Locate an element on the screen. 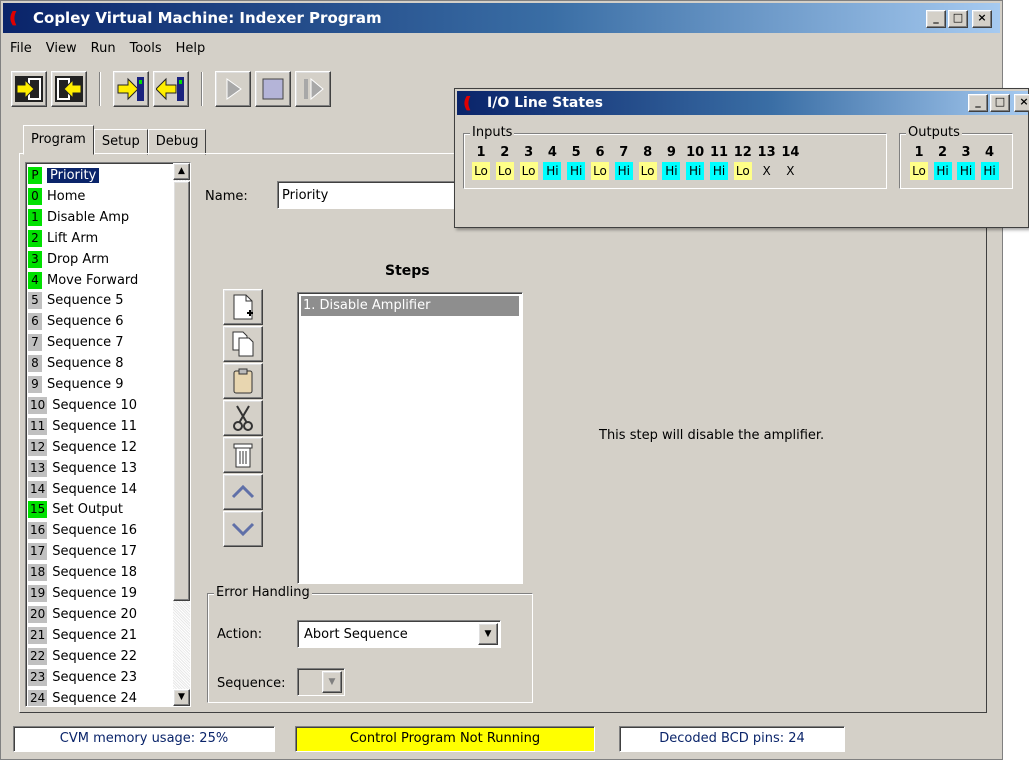 Image resolution: width=1029 pixels, height=760 pixels. list-item: 17 Sequence 17 is located at coordinates (98, 551).